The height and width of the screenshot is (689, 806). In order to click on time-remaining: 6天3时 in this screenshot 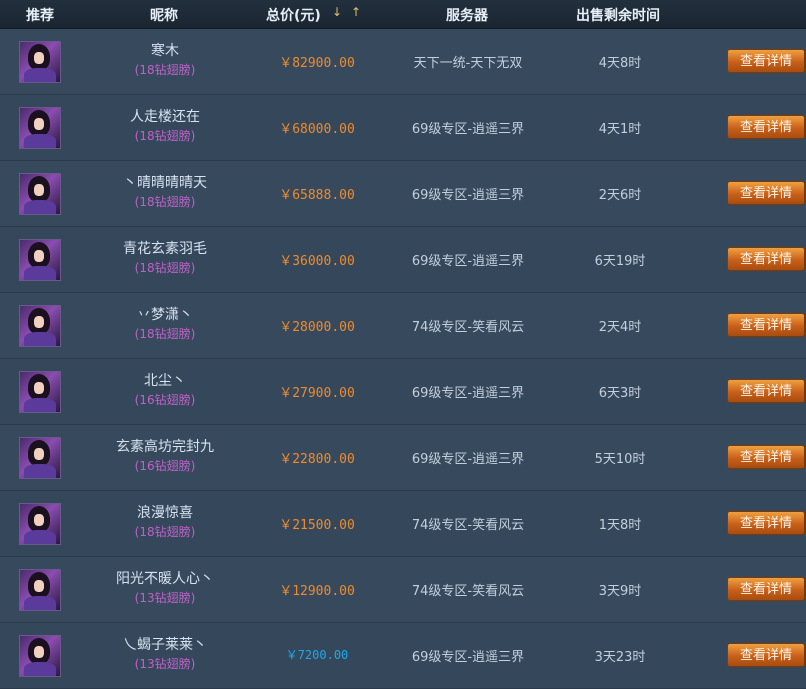, I will do `click(620, 393)`.